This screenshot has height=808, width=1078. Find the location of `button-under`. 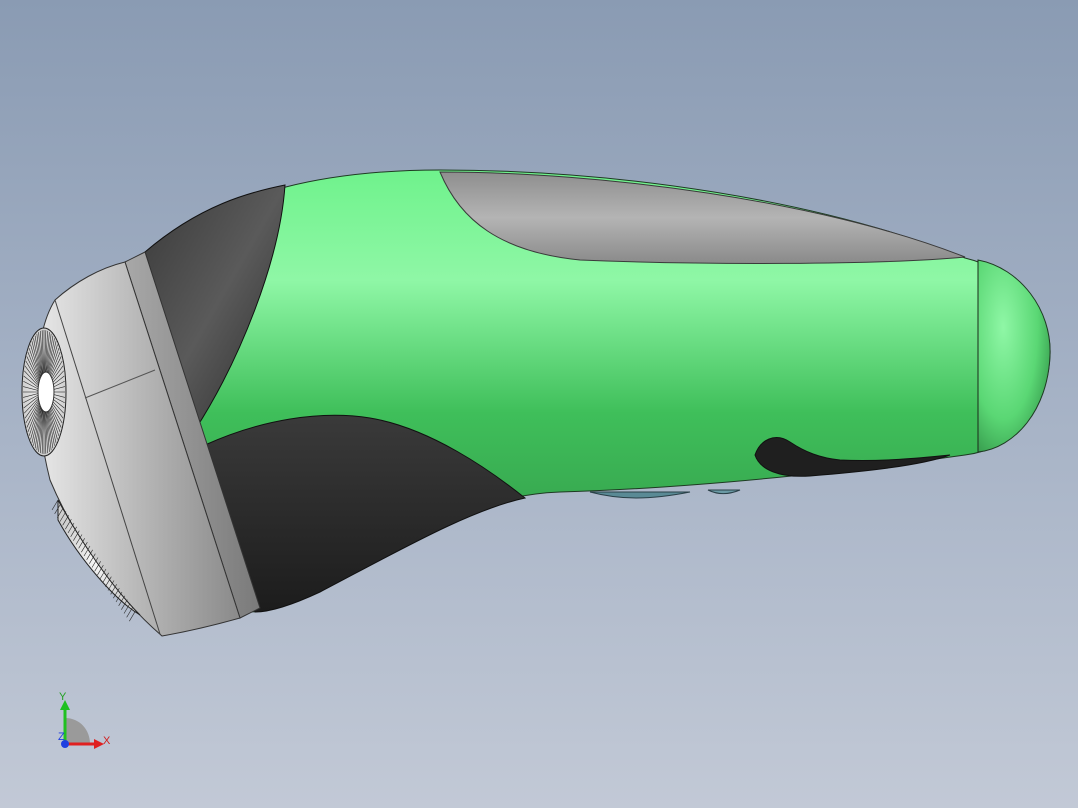

button-under is located at coordinates (640, 495).